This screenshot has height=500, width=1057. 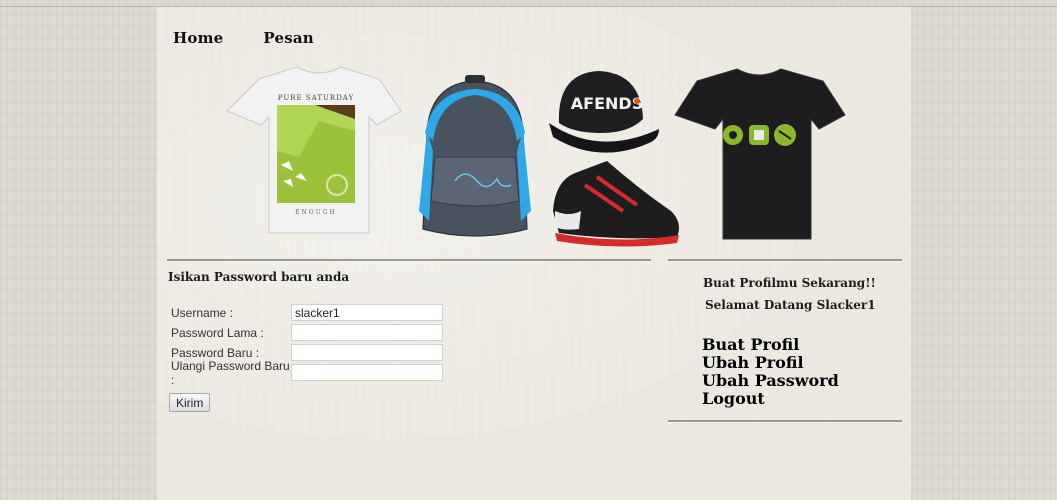 I want to click on snapback-cap-image: AFENDS, so click(x=604, y=112).